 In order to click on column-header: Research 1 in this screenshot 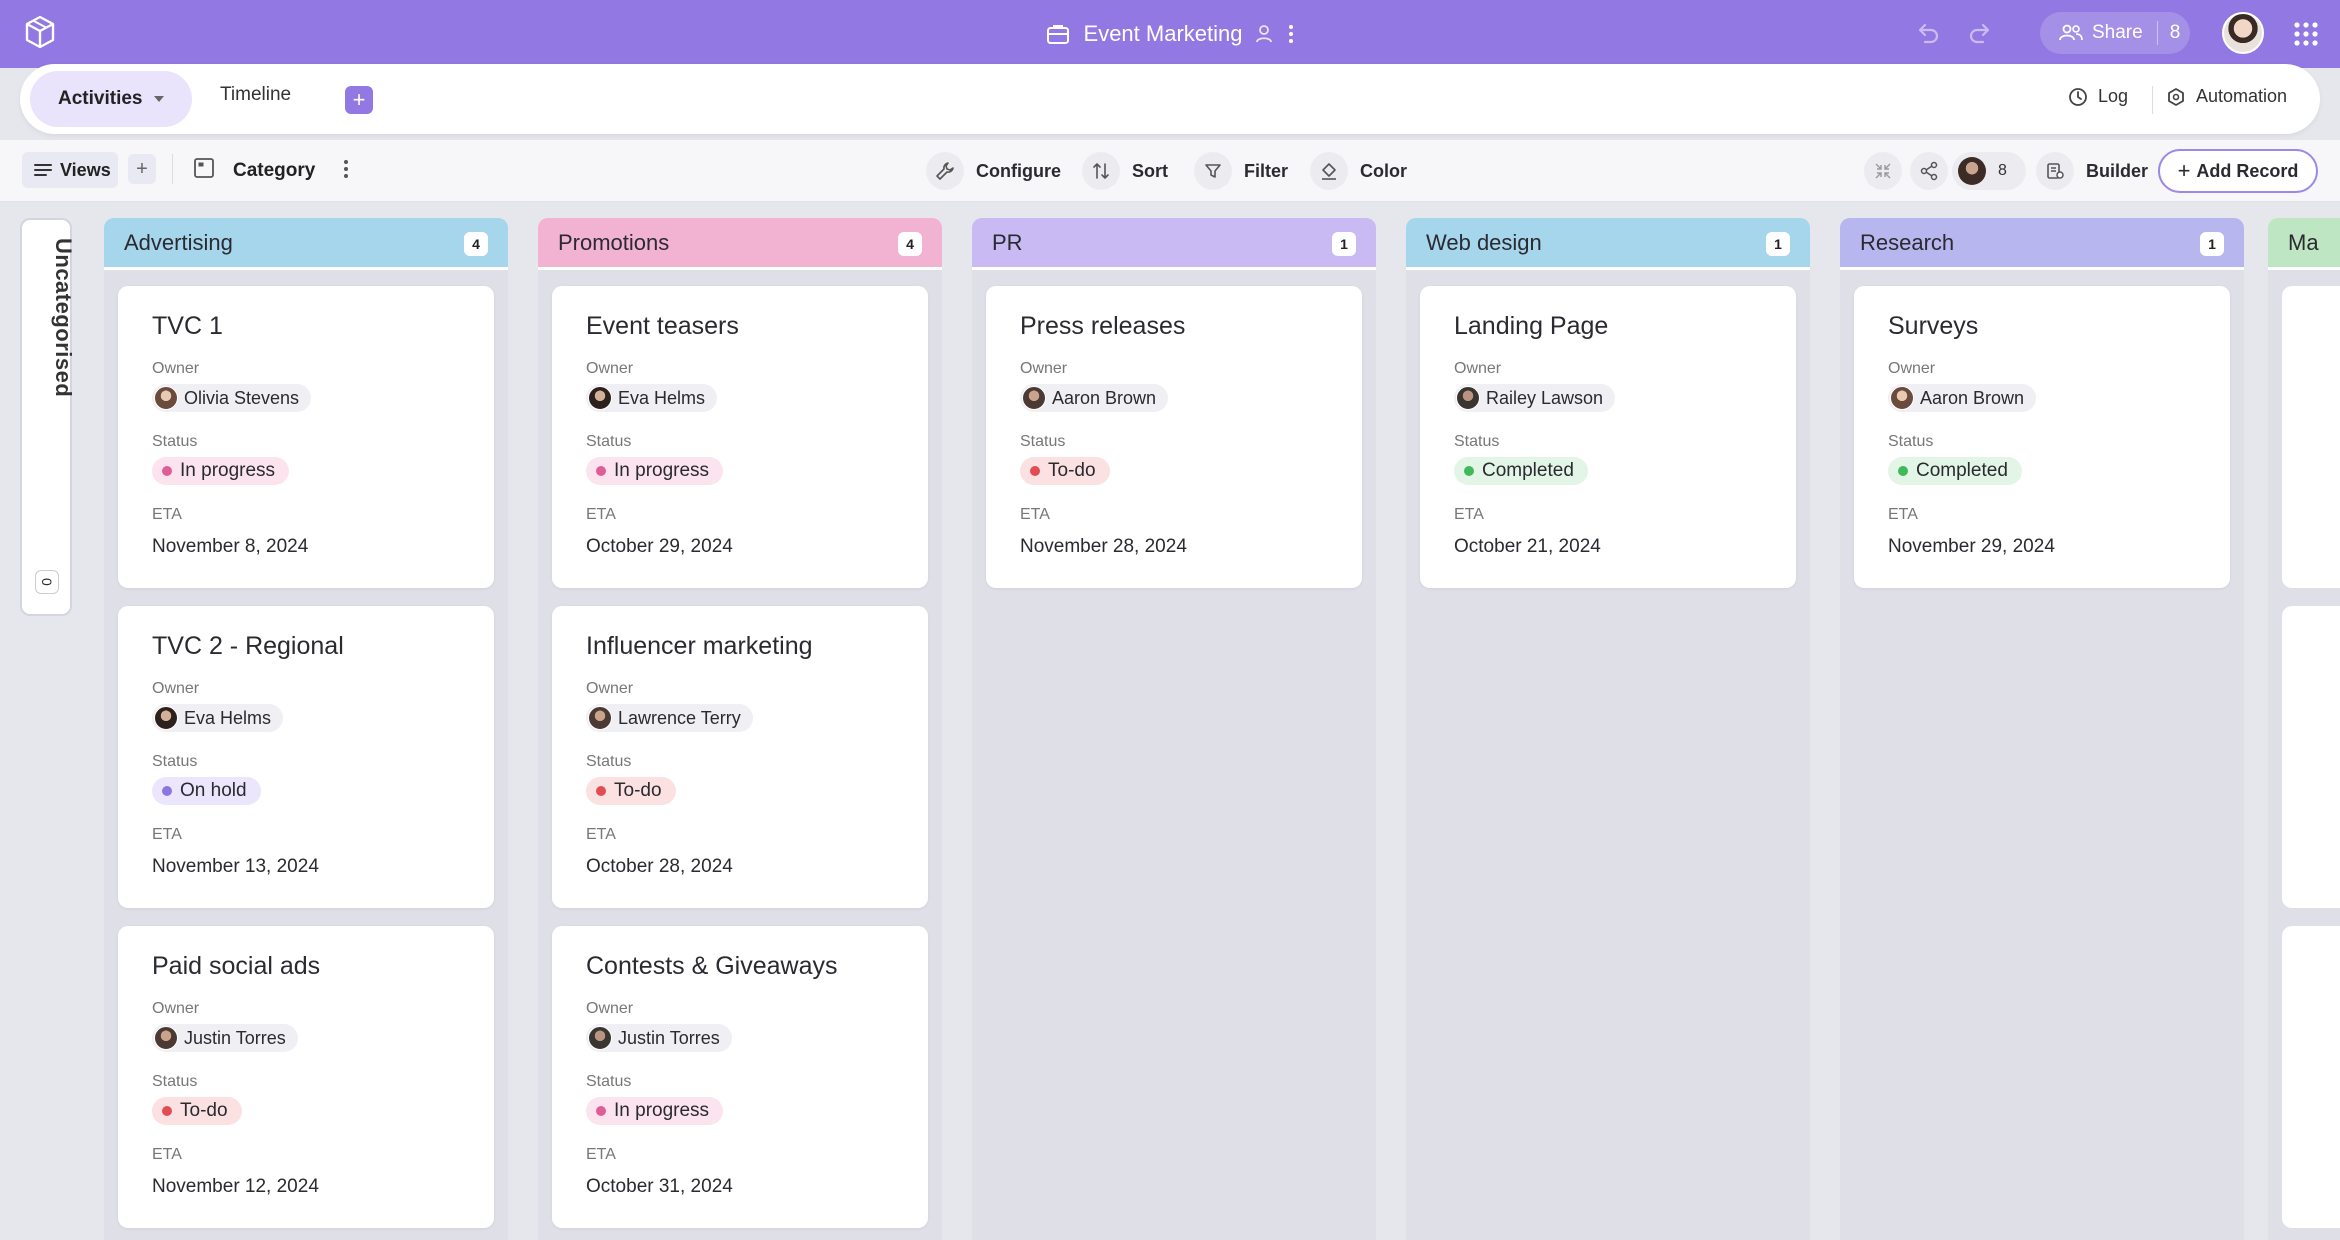, I will do `click(2042, 244)`.